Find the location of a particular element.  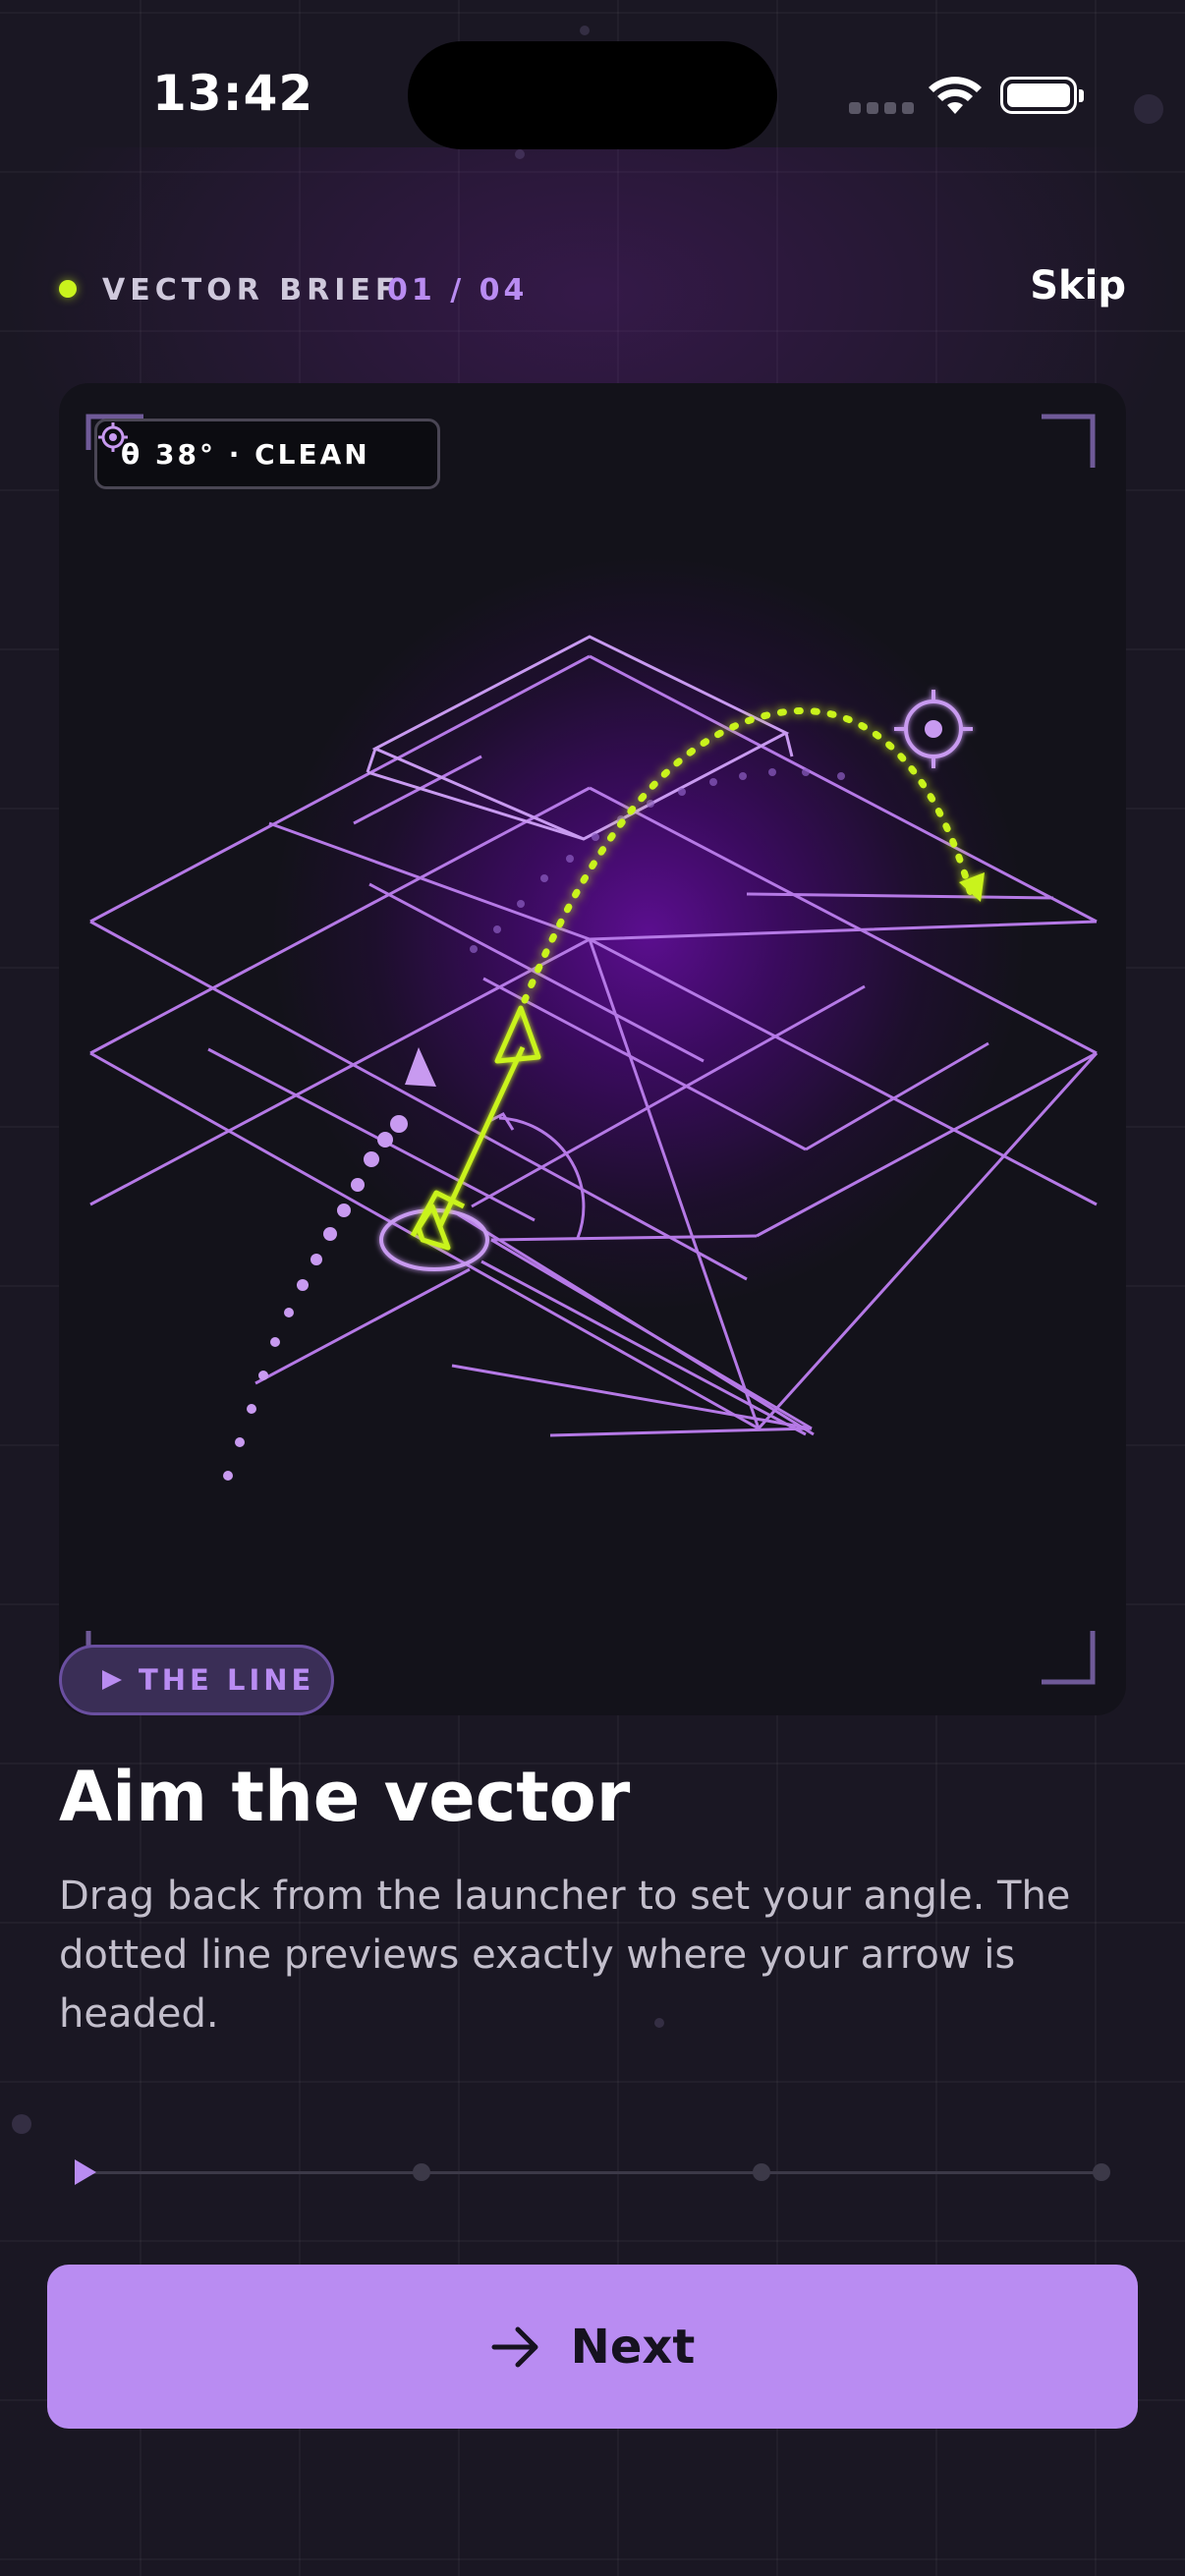

progress-current-marker is located at coordinates (85, 2172).